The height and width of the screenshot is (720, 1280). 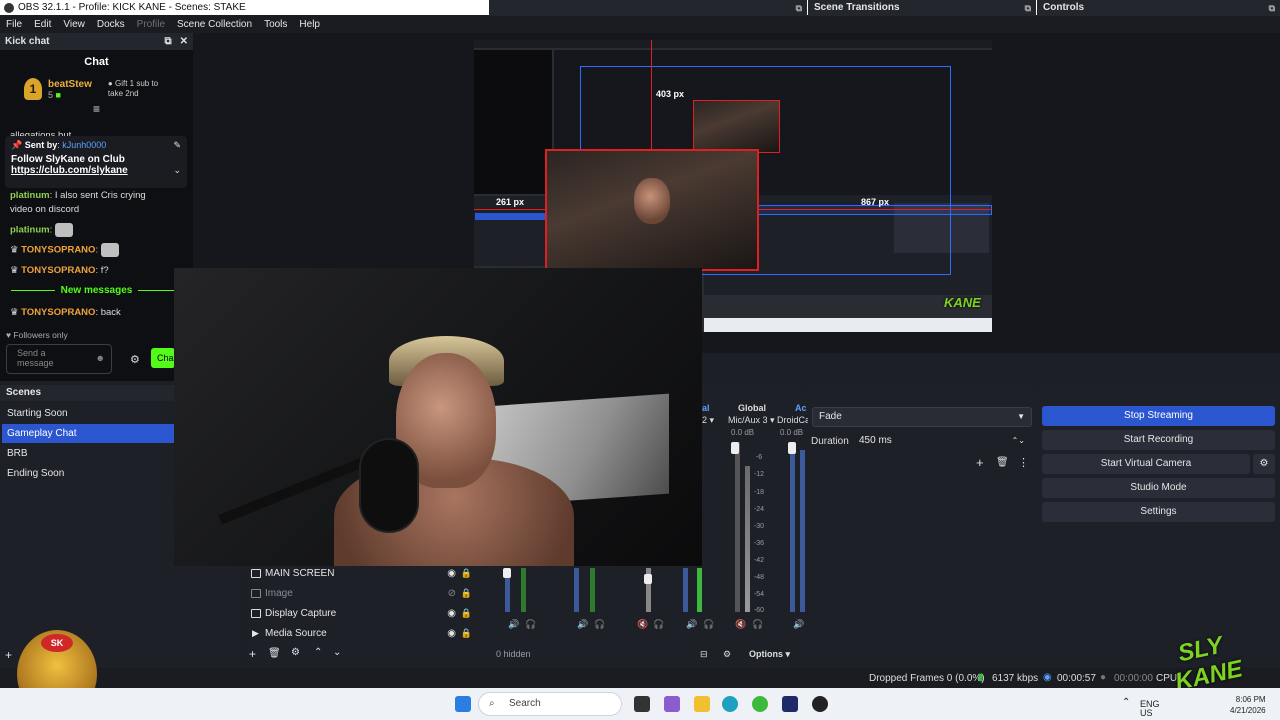 What do you see at coordinates (110, 312) in the screenshot?
I see `message-text: back` at bounding box center [110, 312].